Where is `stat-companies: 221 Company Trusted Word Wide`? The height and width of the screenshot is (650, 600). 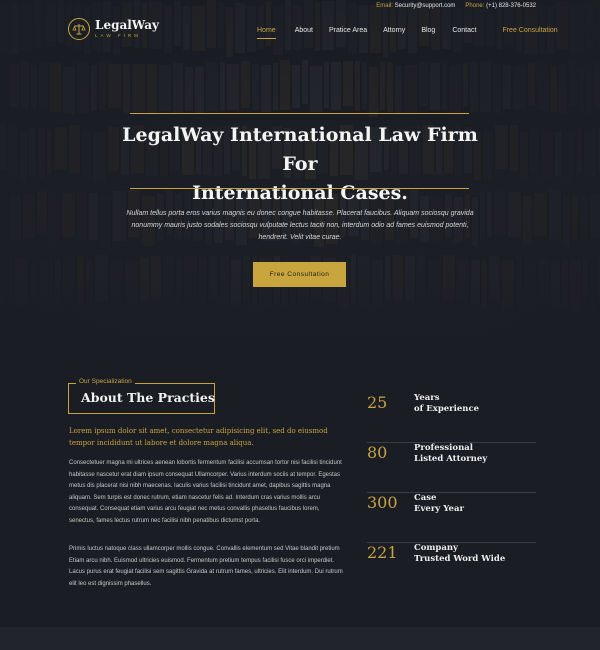 stat-companies: 221 Company Trusted Word Wide is located at coordinates (451, 568).